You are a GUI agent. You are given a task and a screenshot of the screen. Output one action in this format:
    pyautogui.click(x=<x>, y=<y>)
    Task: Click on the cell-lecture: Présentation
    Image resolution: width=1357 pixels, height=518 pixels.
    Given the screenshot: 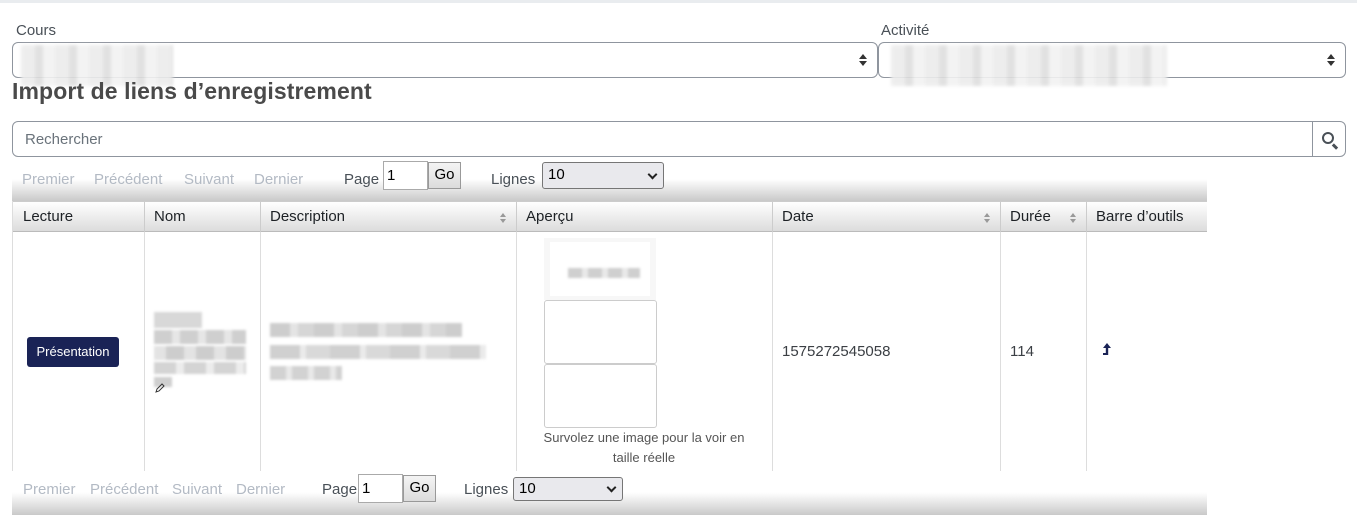 What is the action you would take?
    pyautogui.click(x=79, y=351)
    